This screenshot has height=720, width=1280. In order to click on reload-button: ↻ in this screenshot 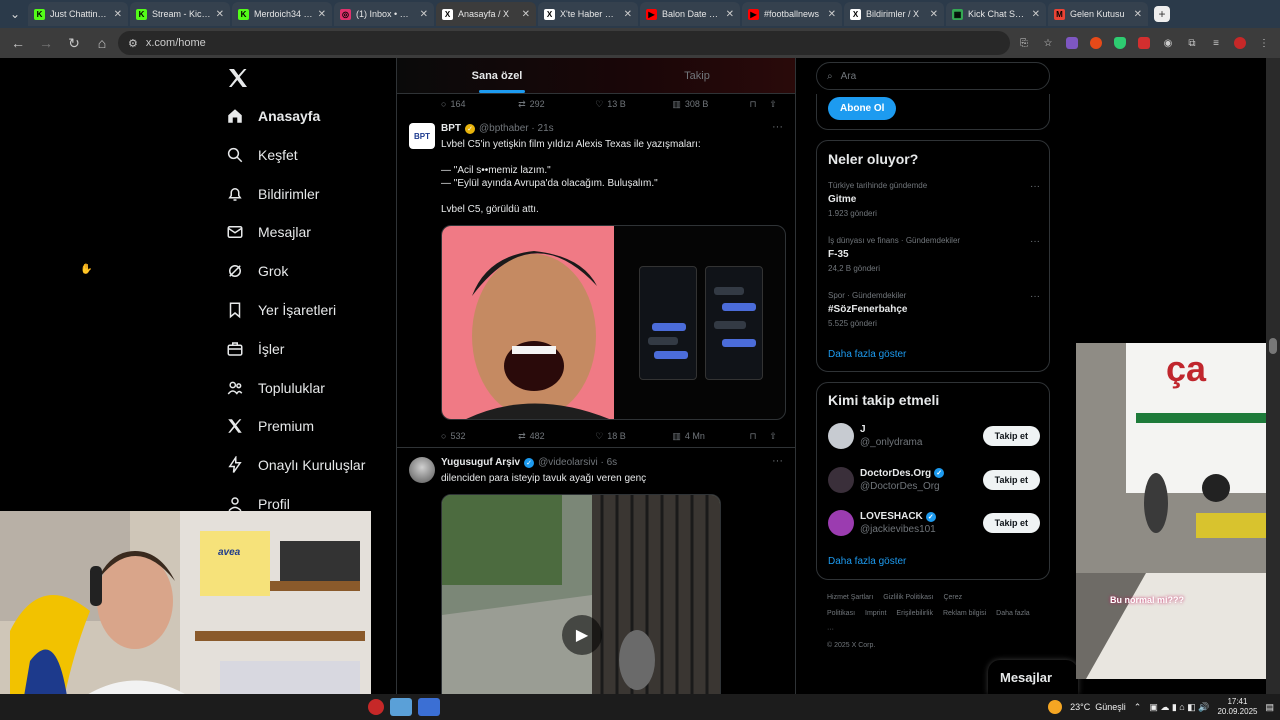, I will do `click(74, 43)`.